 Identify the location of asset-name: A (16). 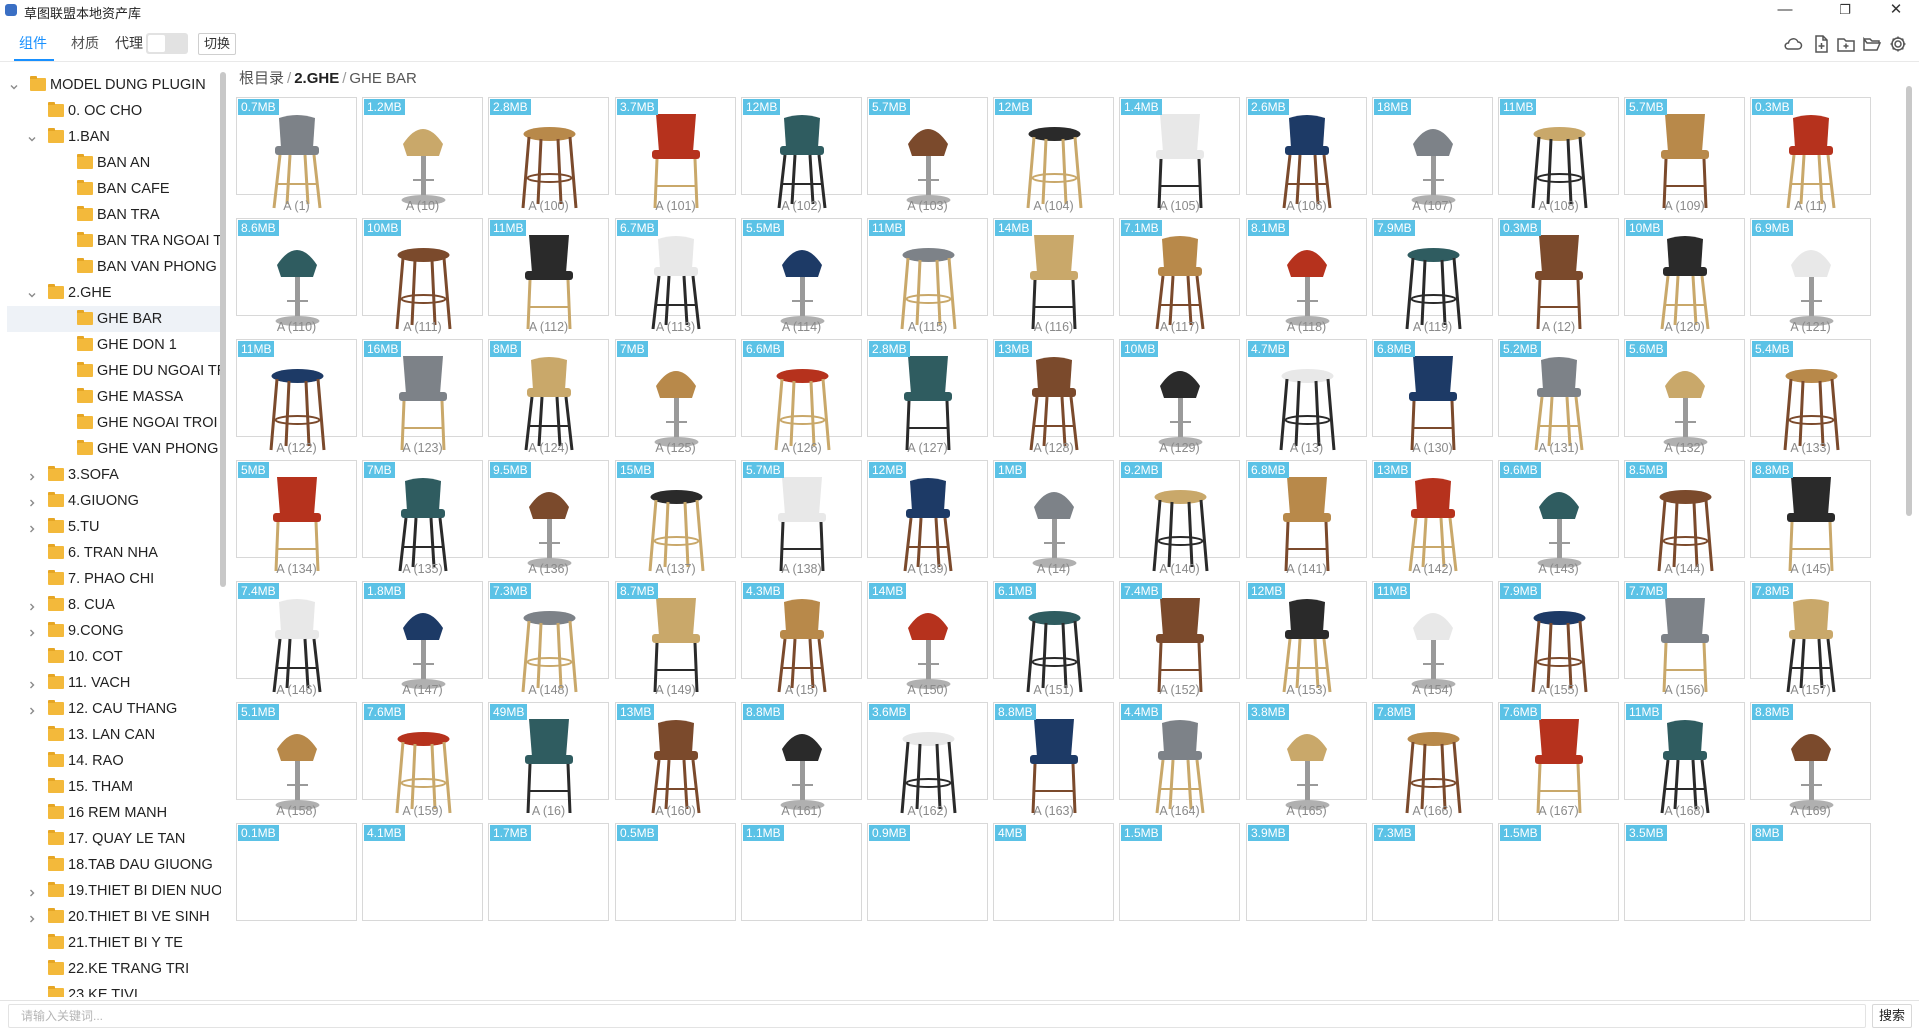
(548, 811).